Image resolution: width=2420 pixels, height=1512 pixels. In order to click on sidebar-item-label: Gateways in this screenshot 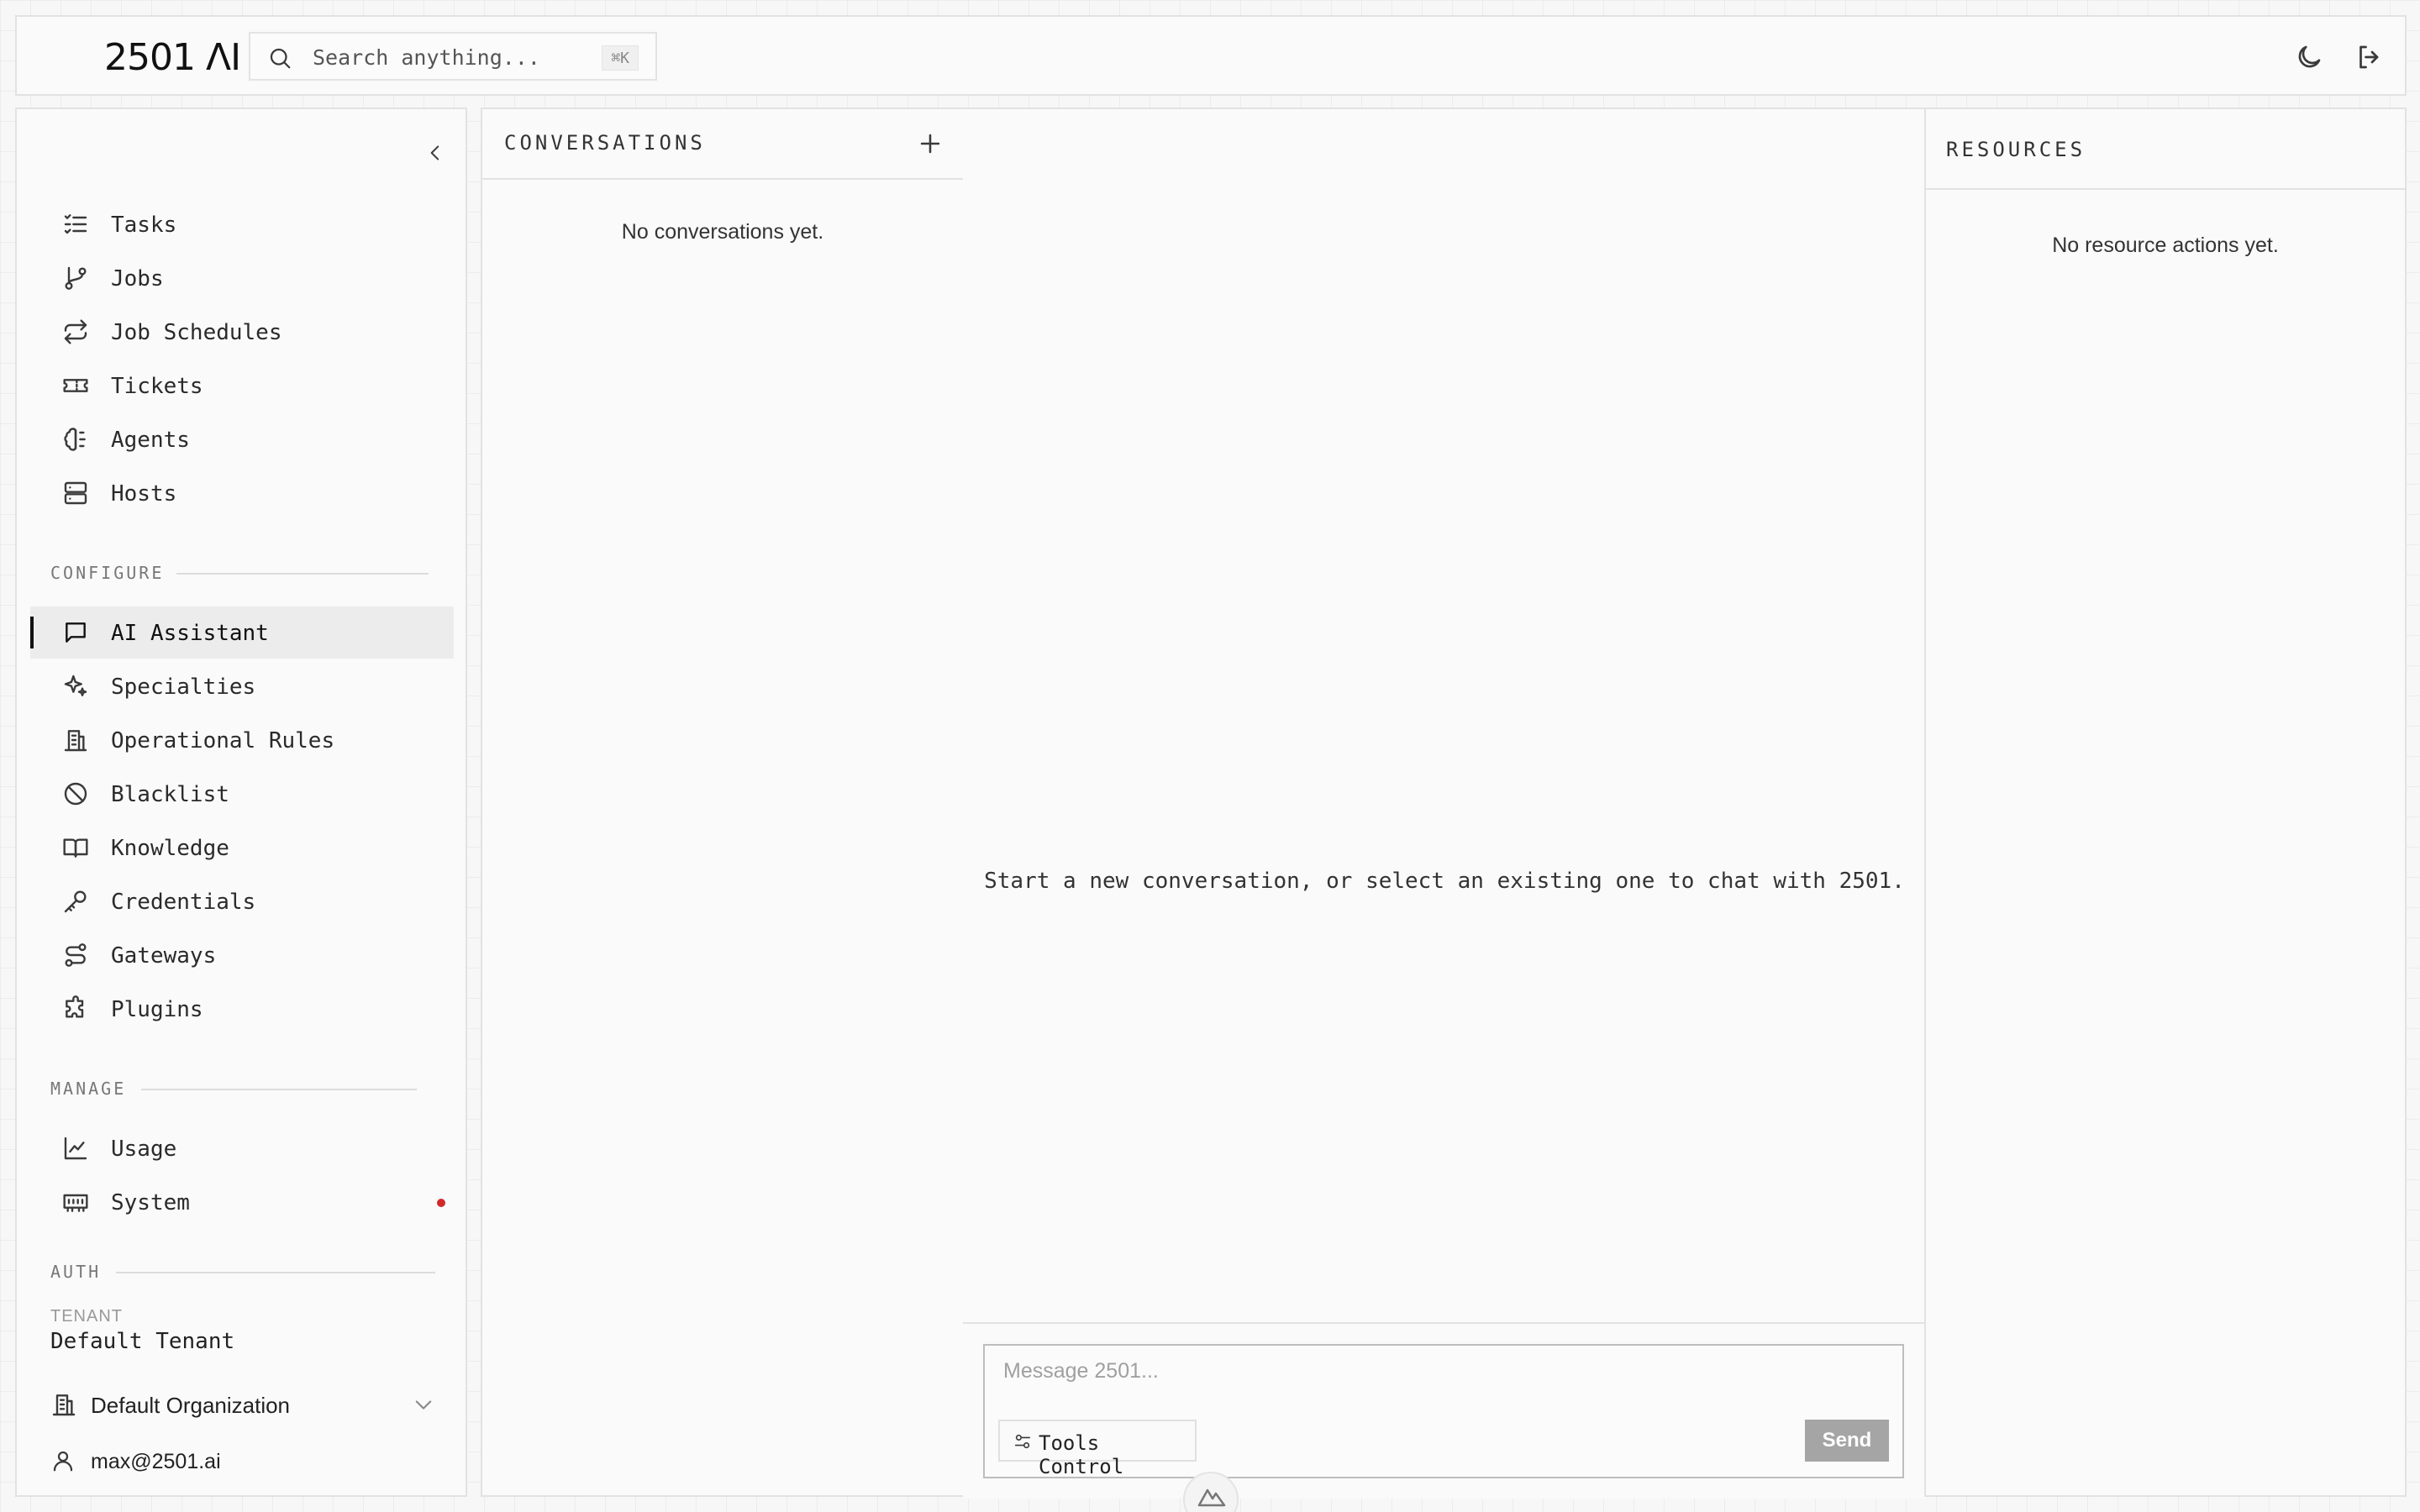, I will do `click(164, 956)`.